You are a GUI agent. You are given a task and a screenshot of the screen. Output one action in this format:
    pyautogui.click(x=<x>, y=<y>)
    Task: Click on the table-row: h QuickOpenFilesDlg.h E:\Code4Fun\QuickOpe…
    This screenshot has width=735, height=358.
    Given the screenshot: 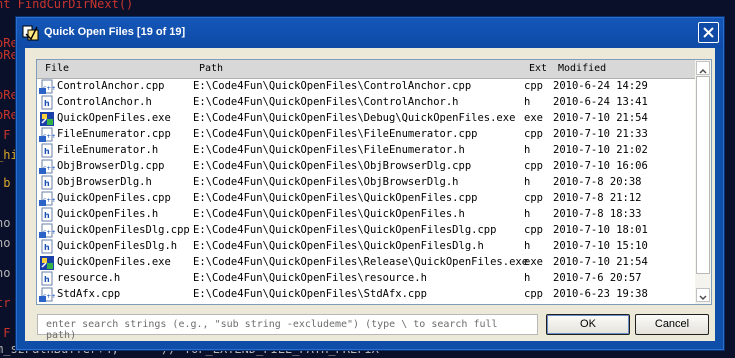 What is the action you would take?
    pyautogui.click(x=366, y=247)
    